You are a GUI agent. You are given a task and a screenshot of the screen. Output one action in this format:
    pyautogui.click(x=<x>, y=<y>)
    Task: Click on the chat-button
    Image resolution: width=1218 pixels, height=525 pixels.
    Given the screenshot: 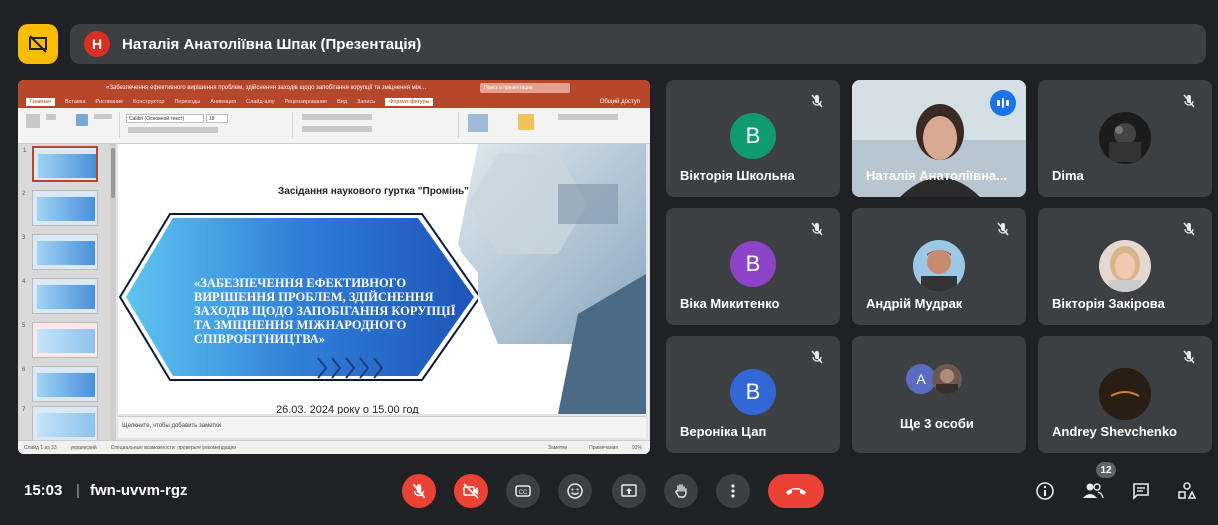 What is the action you would take?
    pyautogui.click(x=1141, y=491)
    